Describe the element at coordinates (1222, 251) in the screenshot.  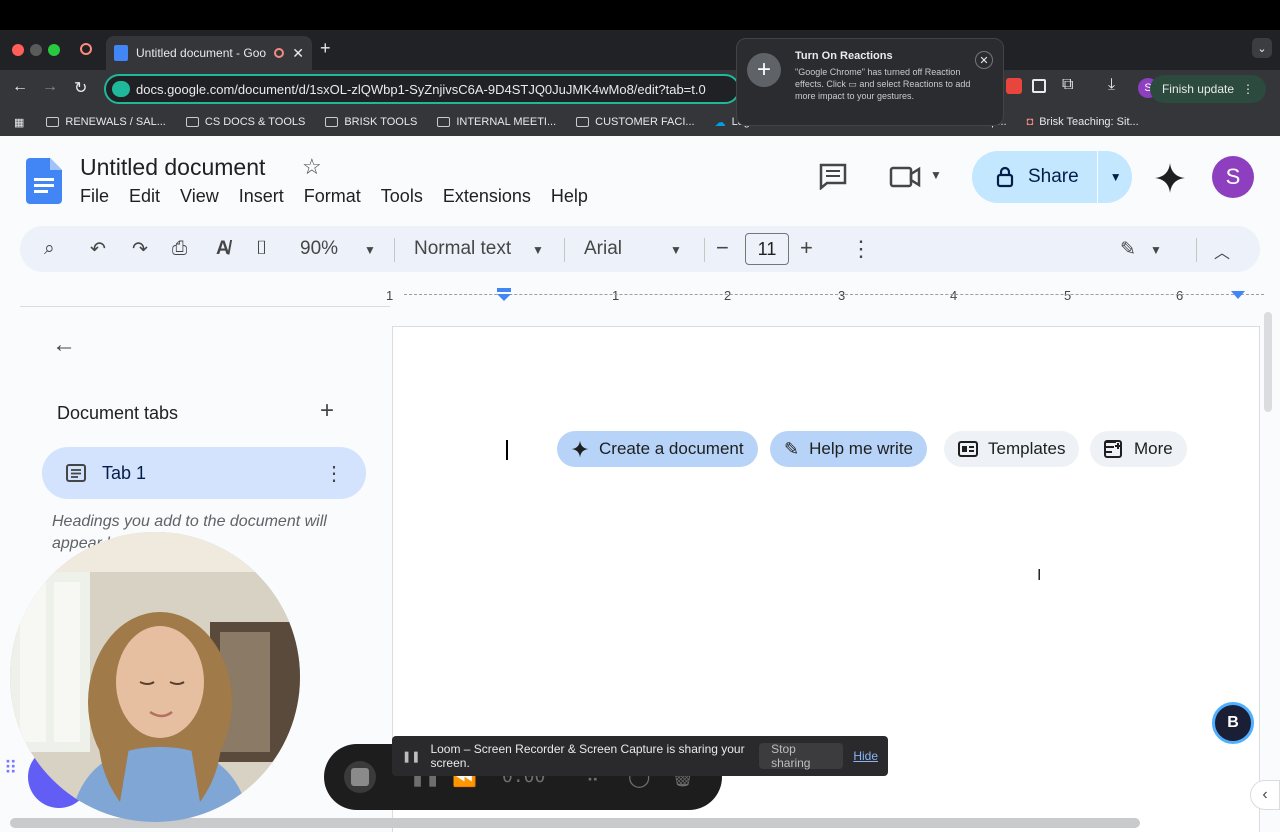
I see `hide-menus-chevron-up-icon: ︿` at that location.